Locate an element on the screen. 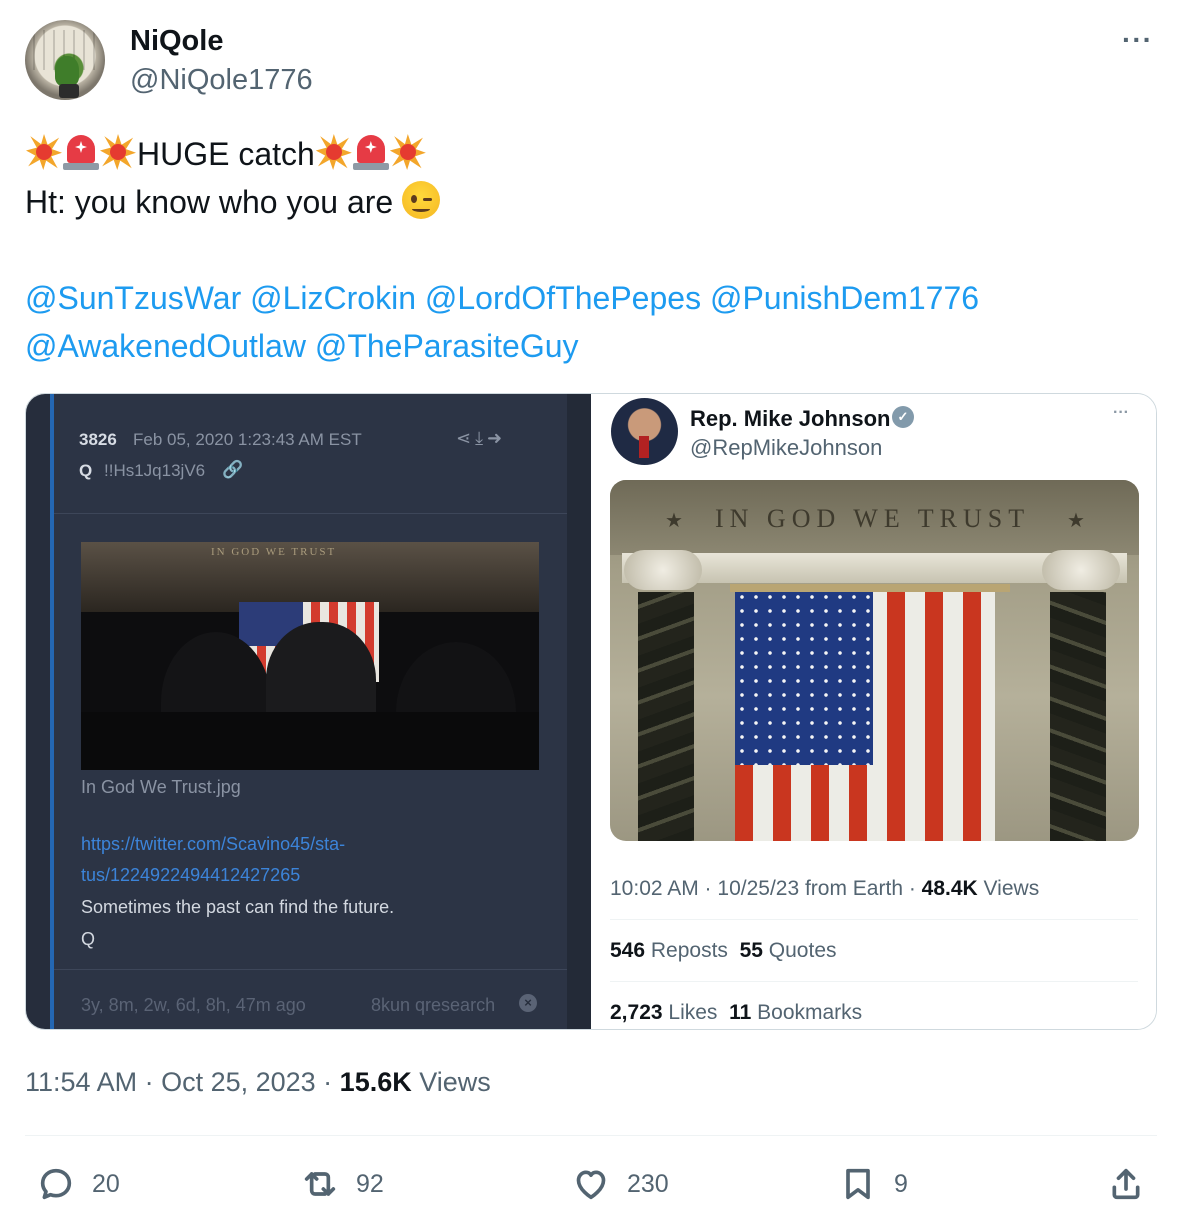 Image resolution: width=1184 pixels, height=1218 pixels. eimg-flag-canton is located at coordinates (804, 677).